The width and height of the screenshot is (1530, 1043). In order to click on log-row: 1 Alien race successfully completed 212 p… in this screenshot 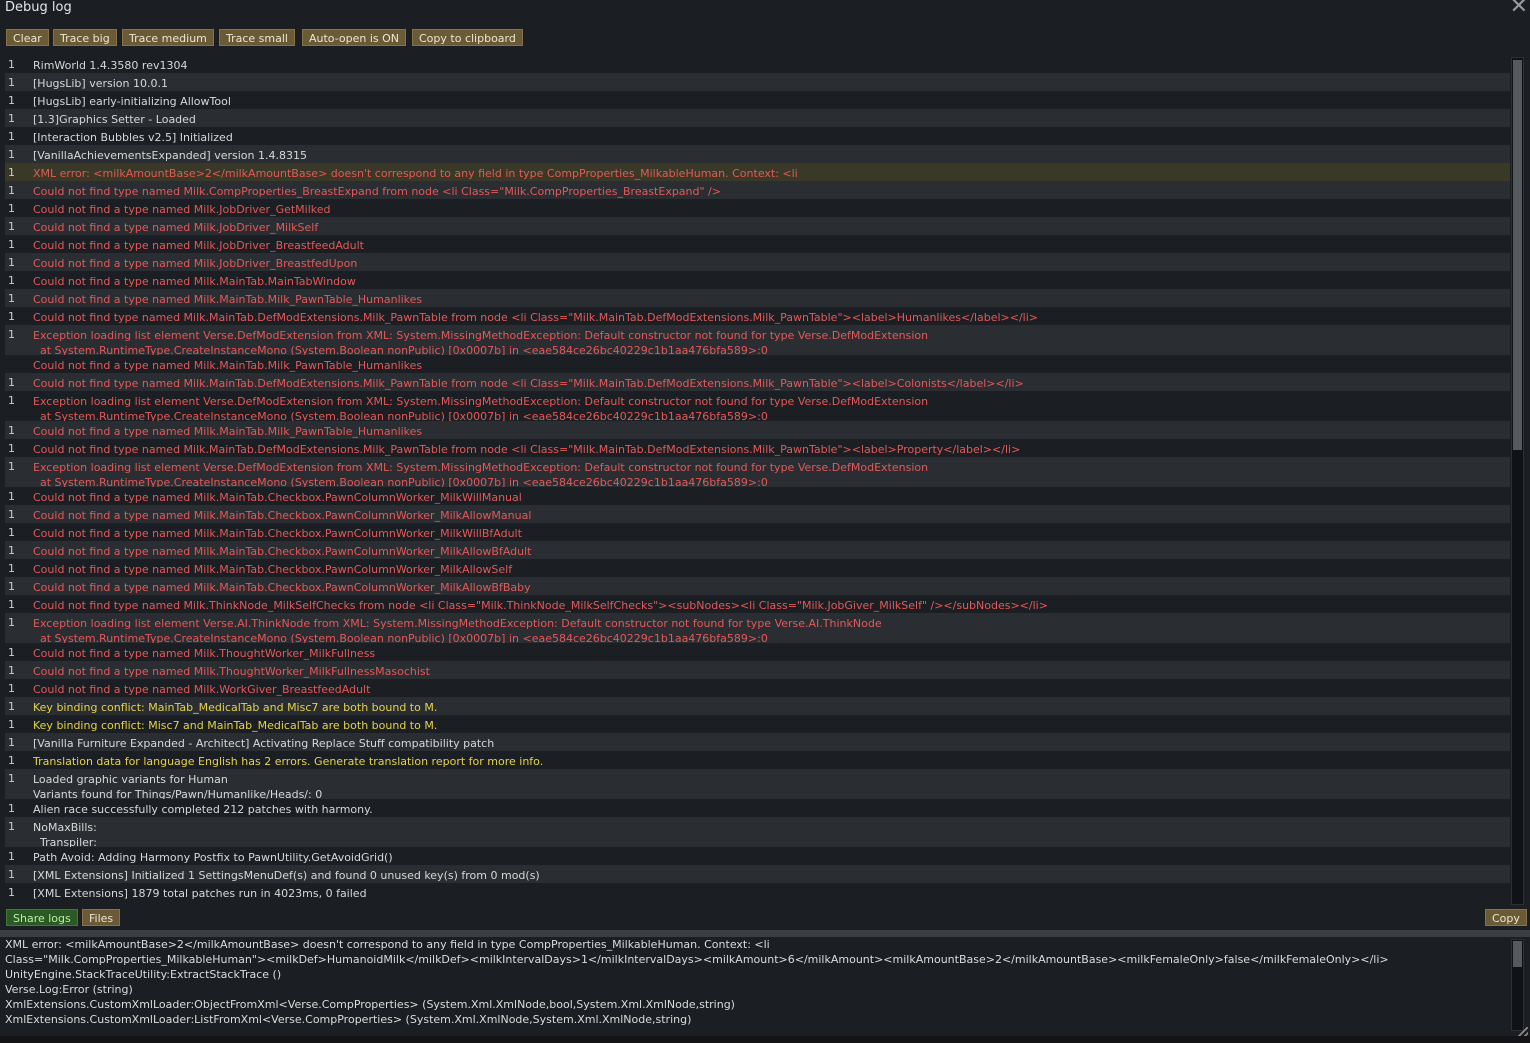, I will do `click(757, 808)`.